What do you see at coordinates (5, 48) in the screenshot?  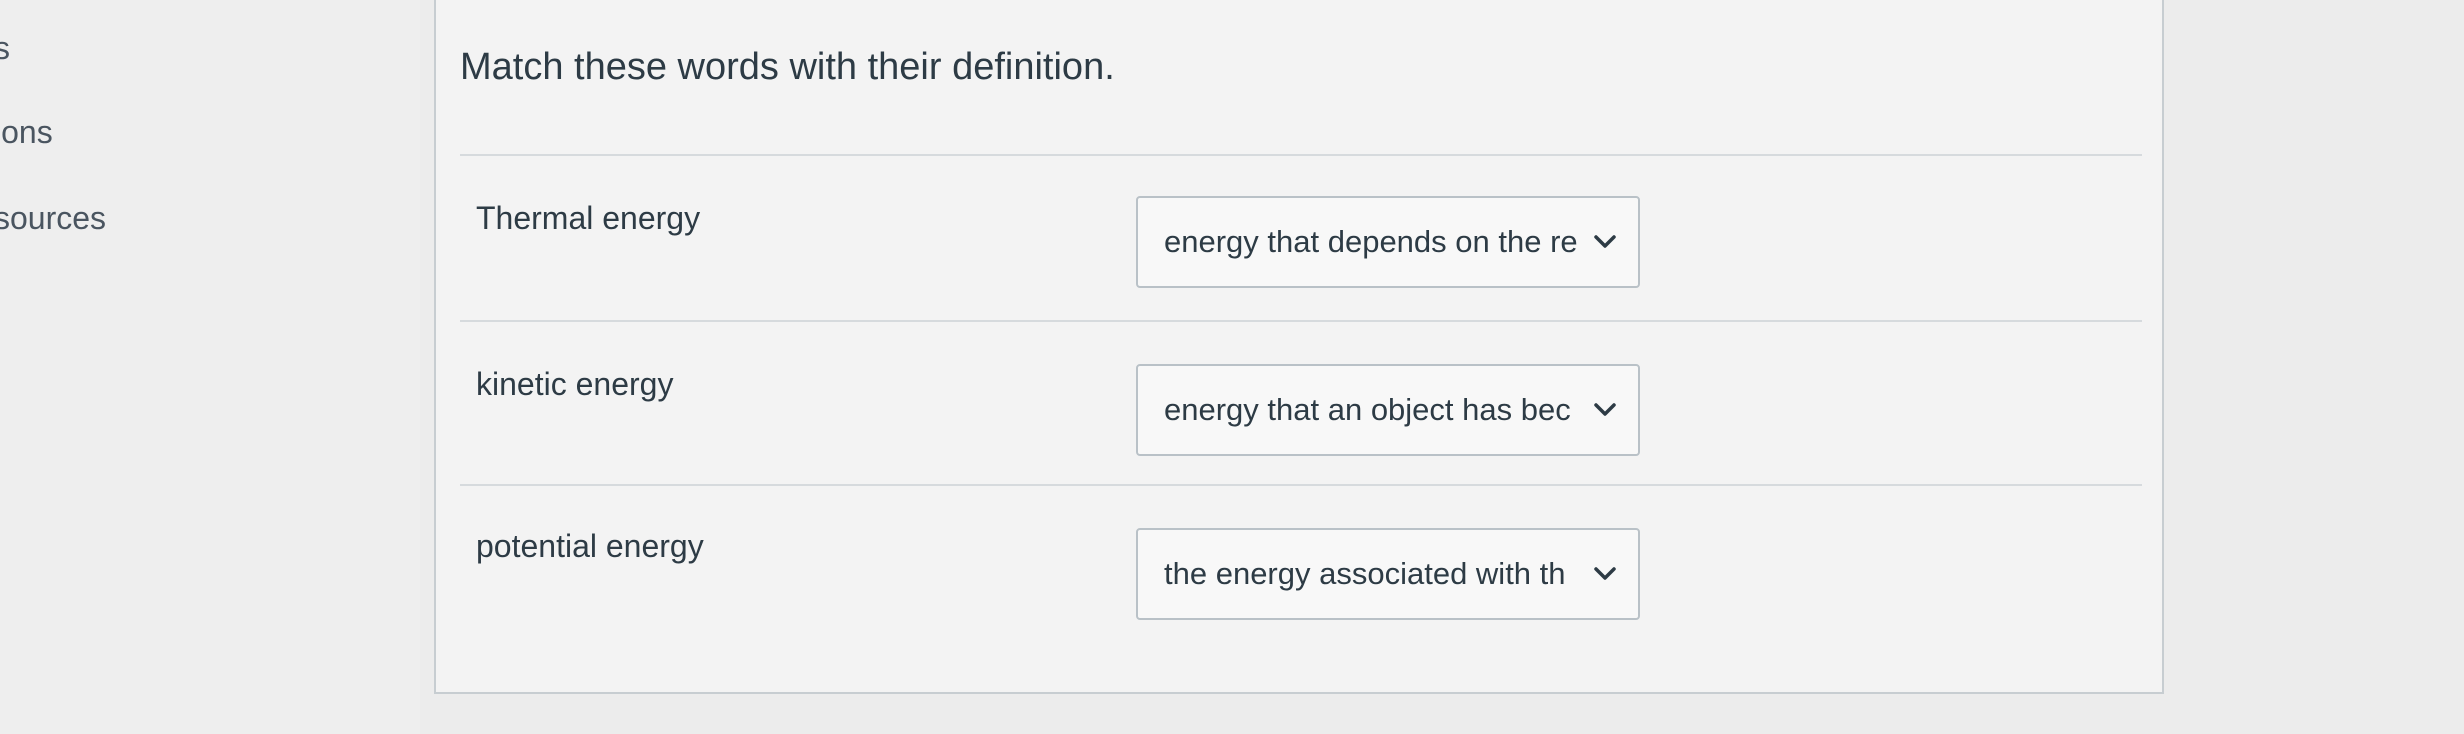 I see `nav-item-1: s` at bounding box center [5, 48].